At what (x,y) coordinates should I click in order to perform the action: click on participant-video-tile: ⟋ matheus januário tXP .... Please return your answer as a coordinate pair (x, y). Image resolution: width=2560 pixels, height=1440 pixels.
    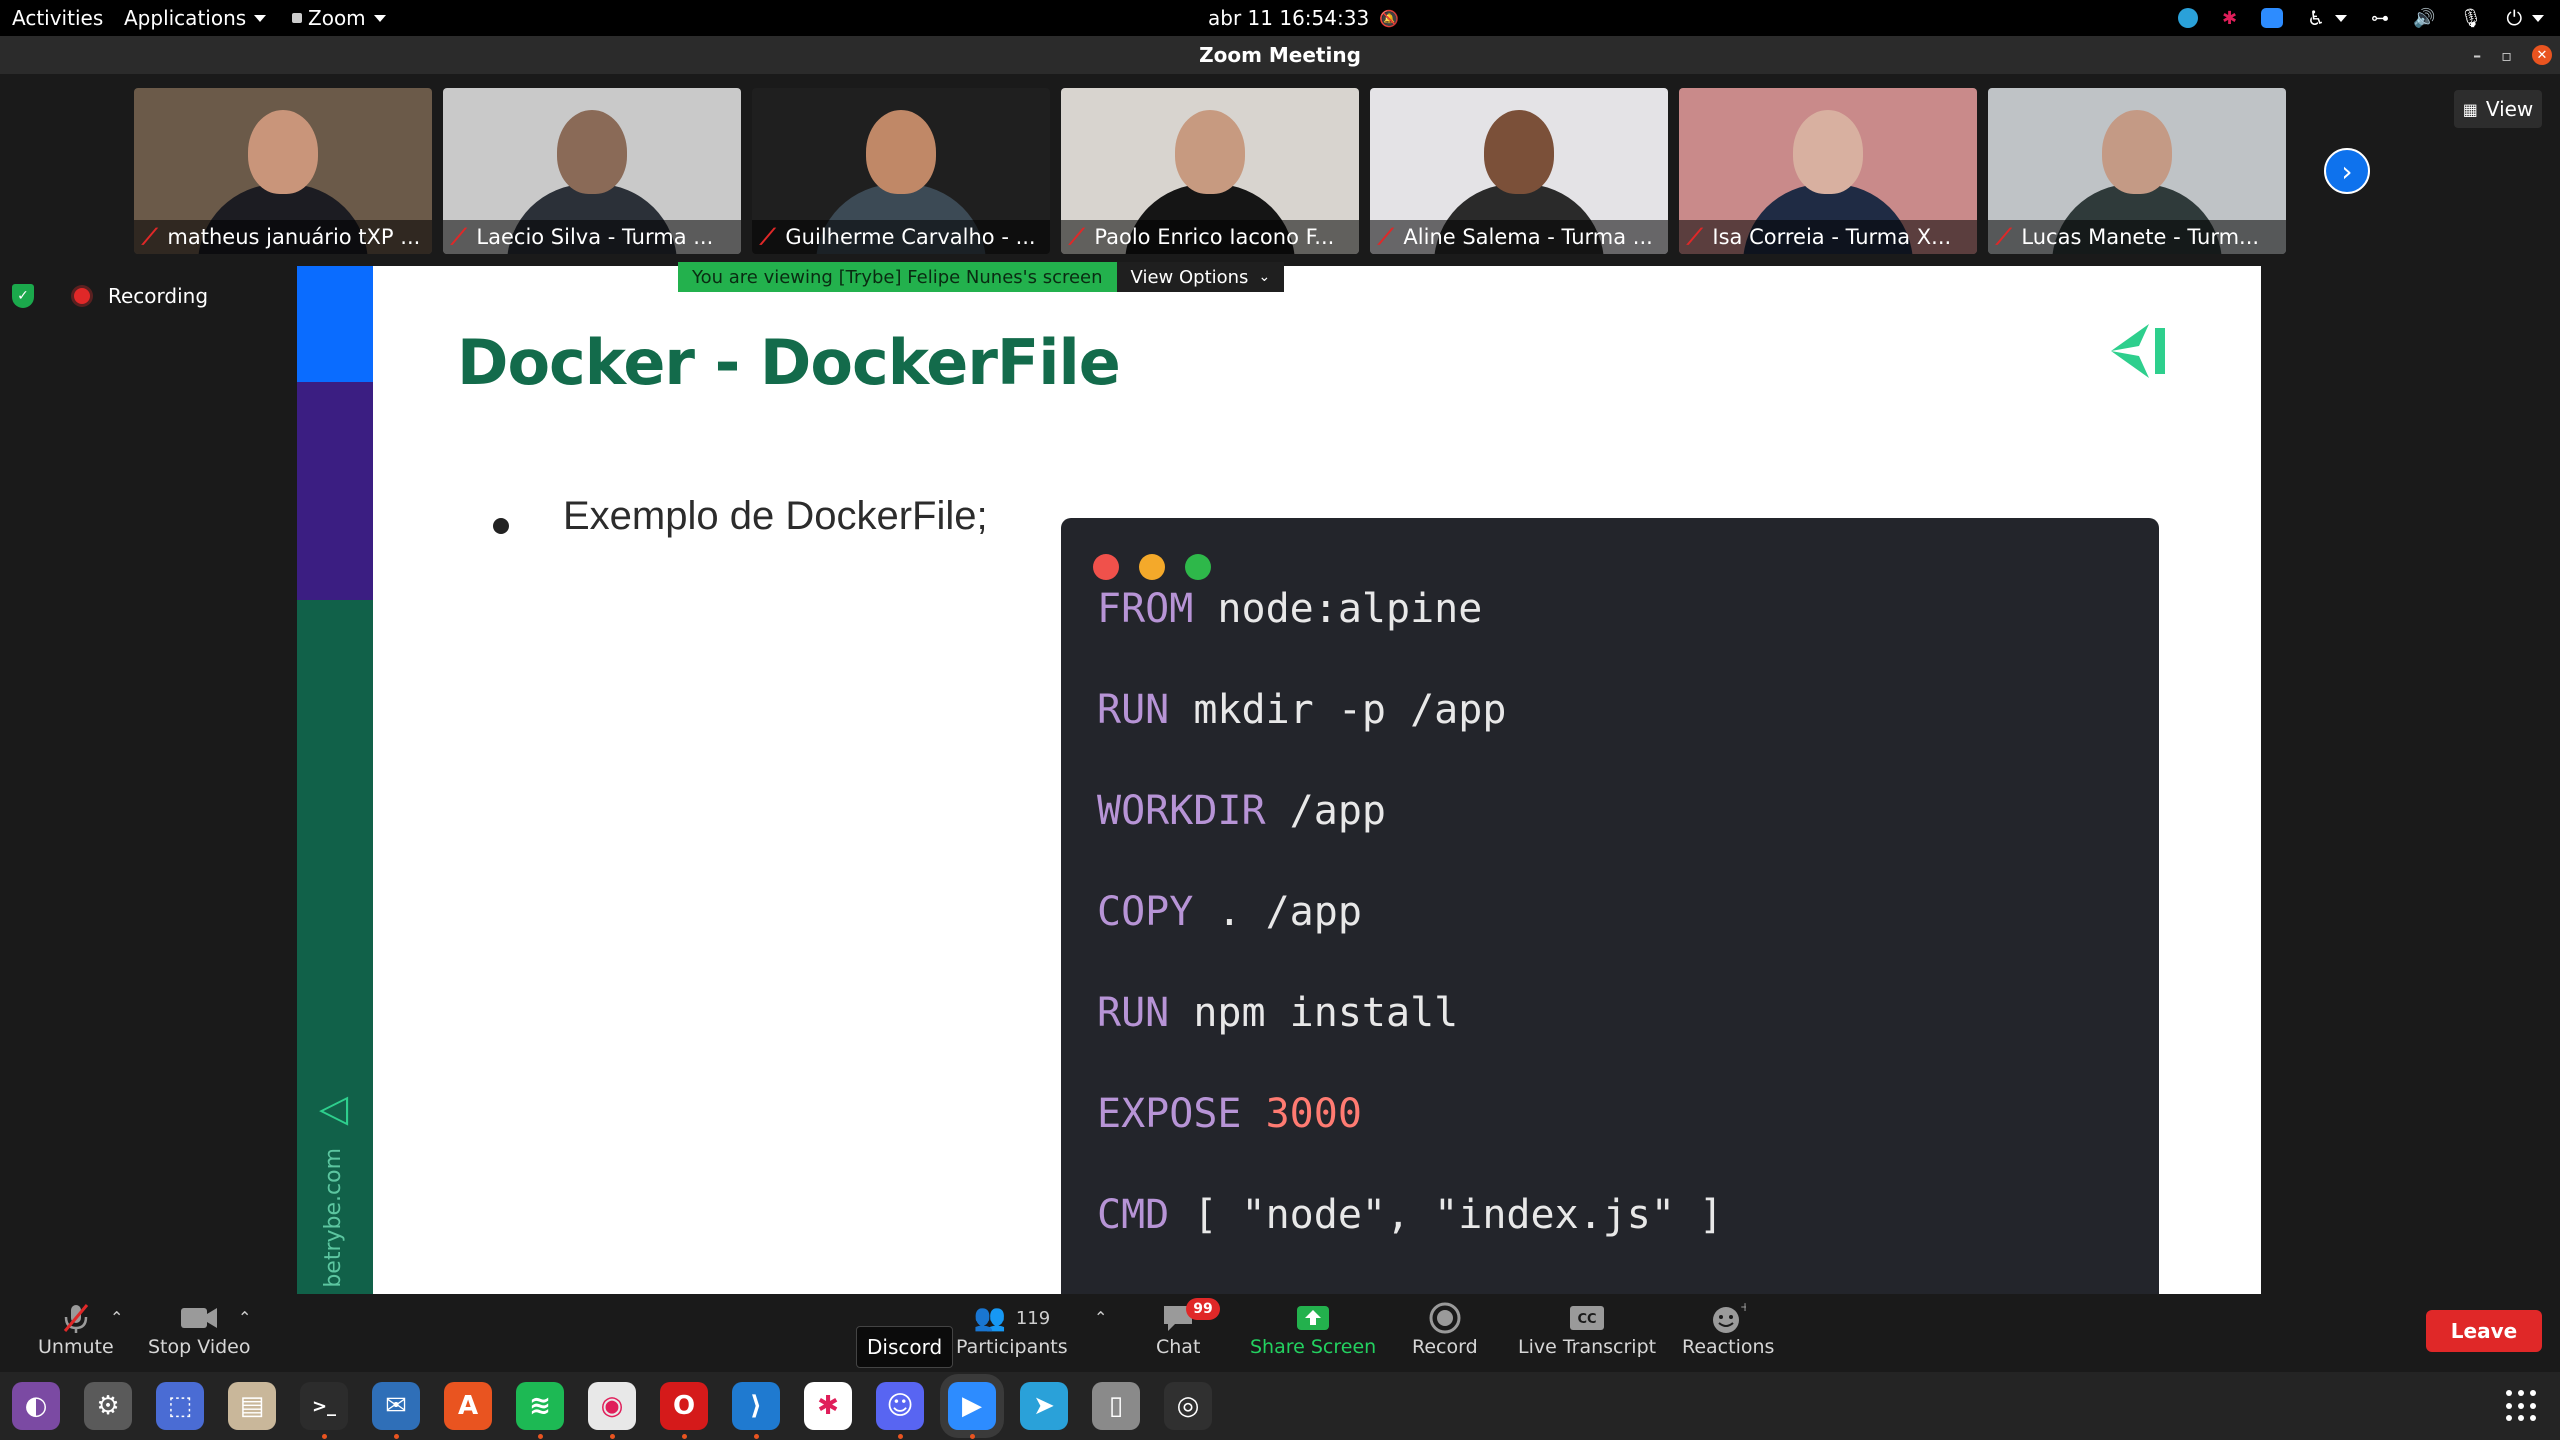
    Looking at the image, I should click on (283, 171).